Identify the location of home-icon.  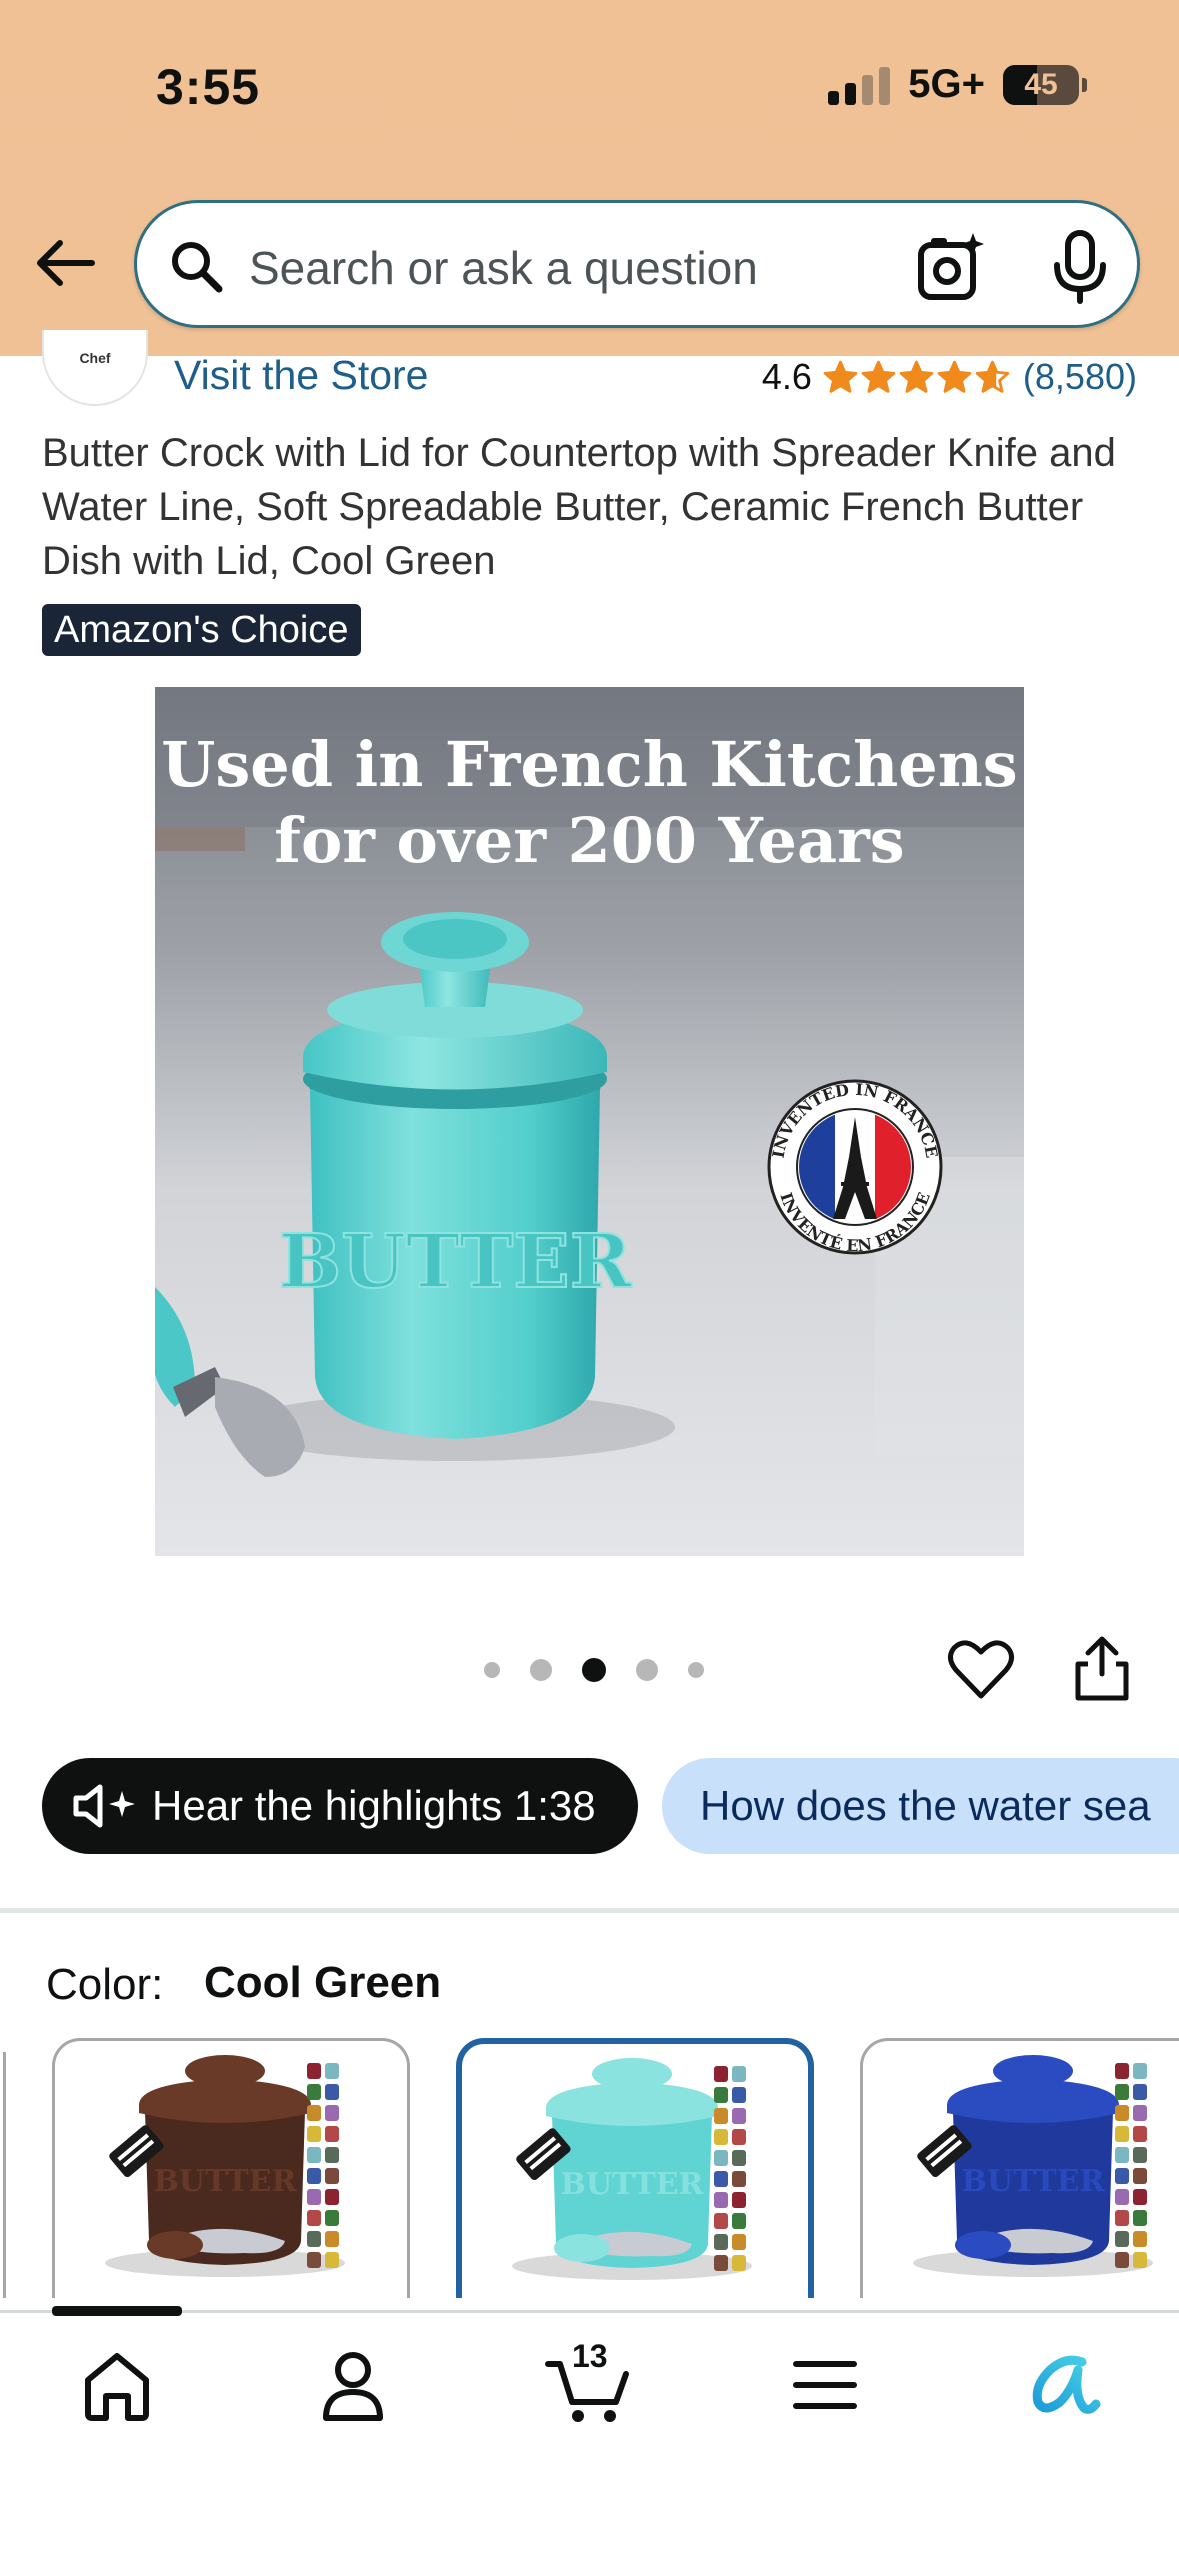
(117, 2385).